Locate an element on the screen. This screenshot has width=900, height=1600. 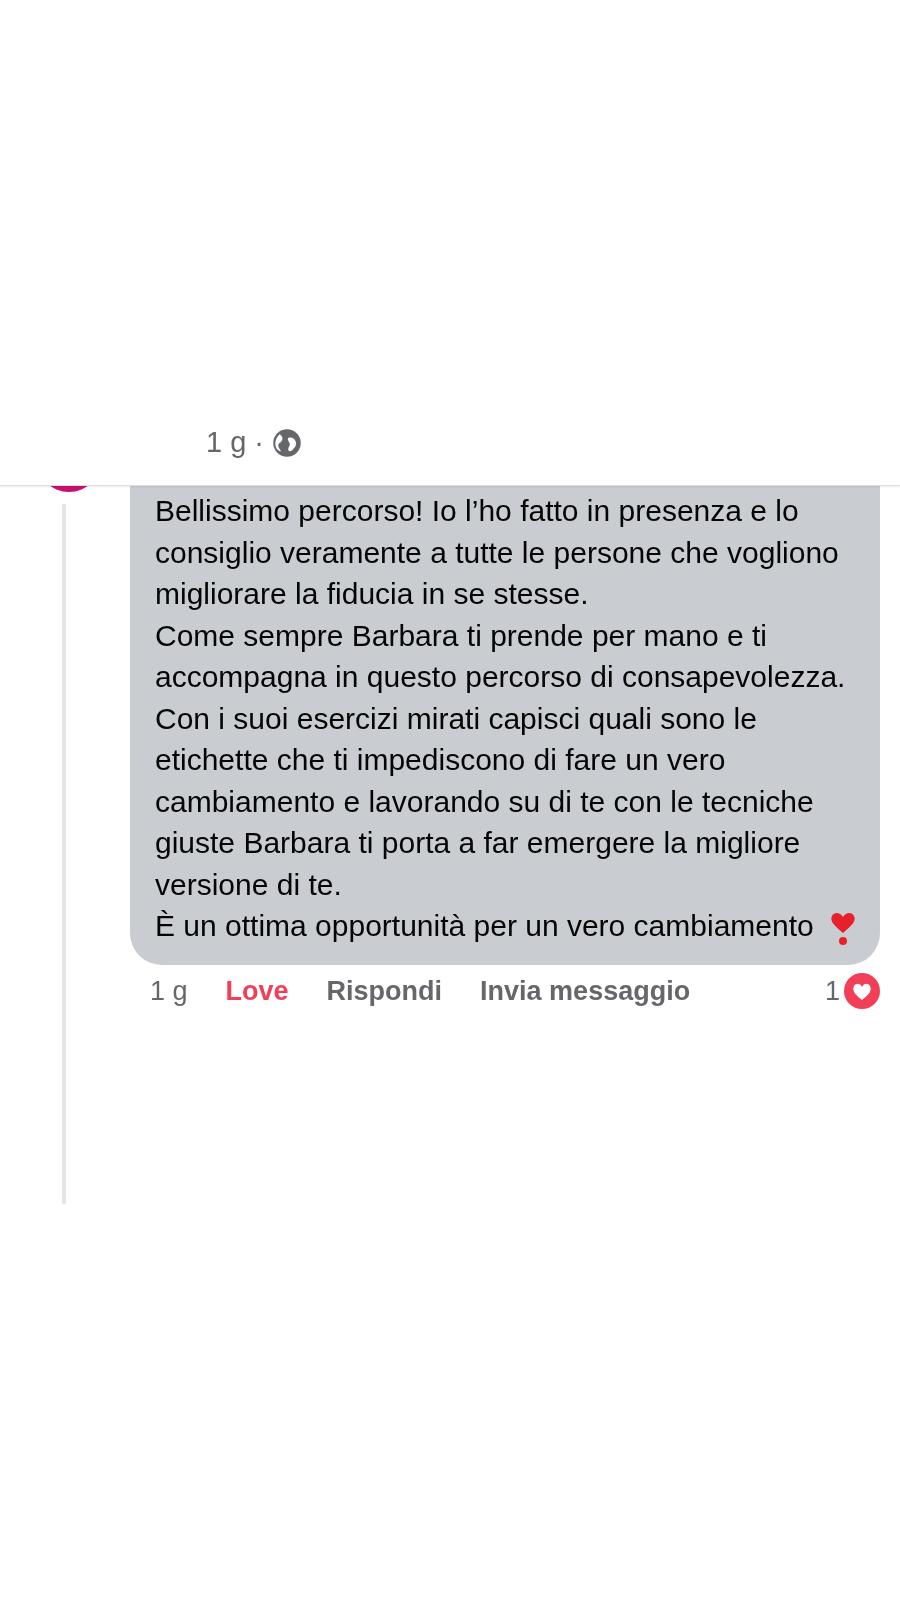
action-link: Rispondi is located at coordinates (384, 991).